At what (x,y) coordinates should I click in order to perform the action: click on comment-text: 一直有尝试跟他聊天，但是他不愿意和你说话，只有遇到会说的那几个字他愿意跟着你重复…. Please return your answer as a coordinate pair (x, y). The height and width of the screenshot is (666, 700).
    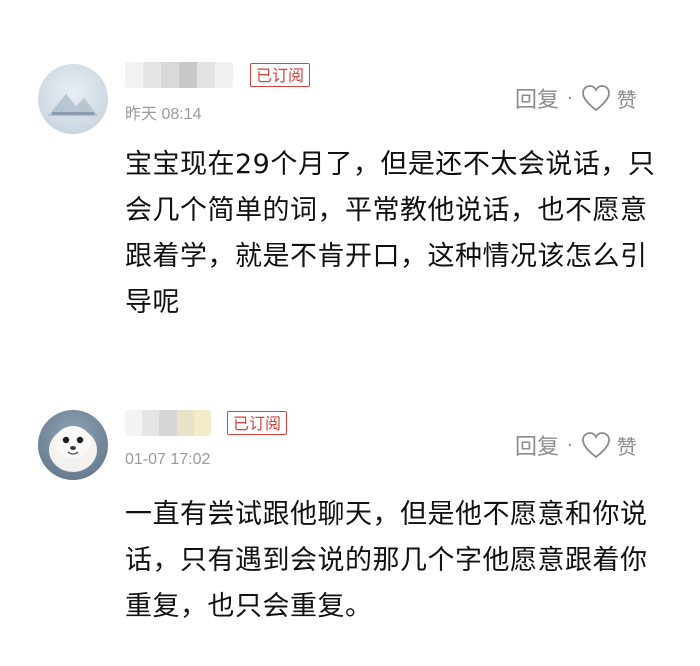
    Looking at the image, I should click on (386, 560).